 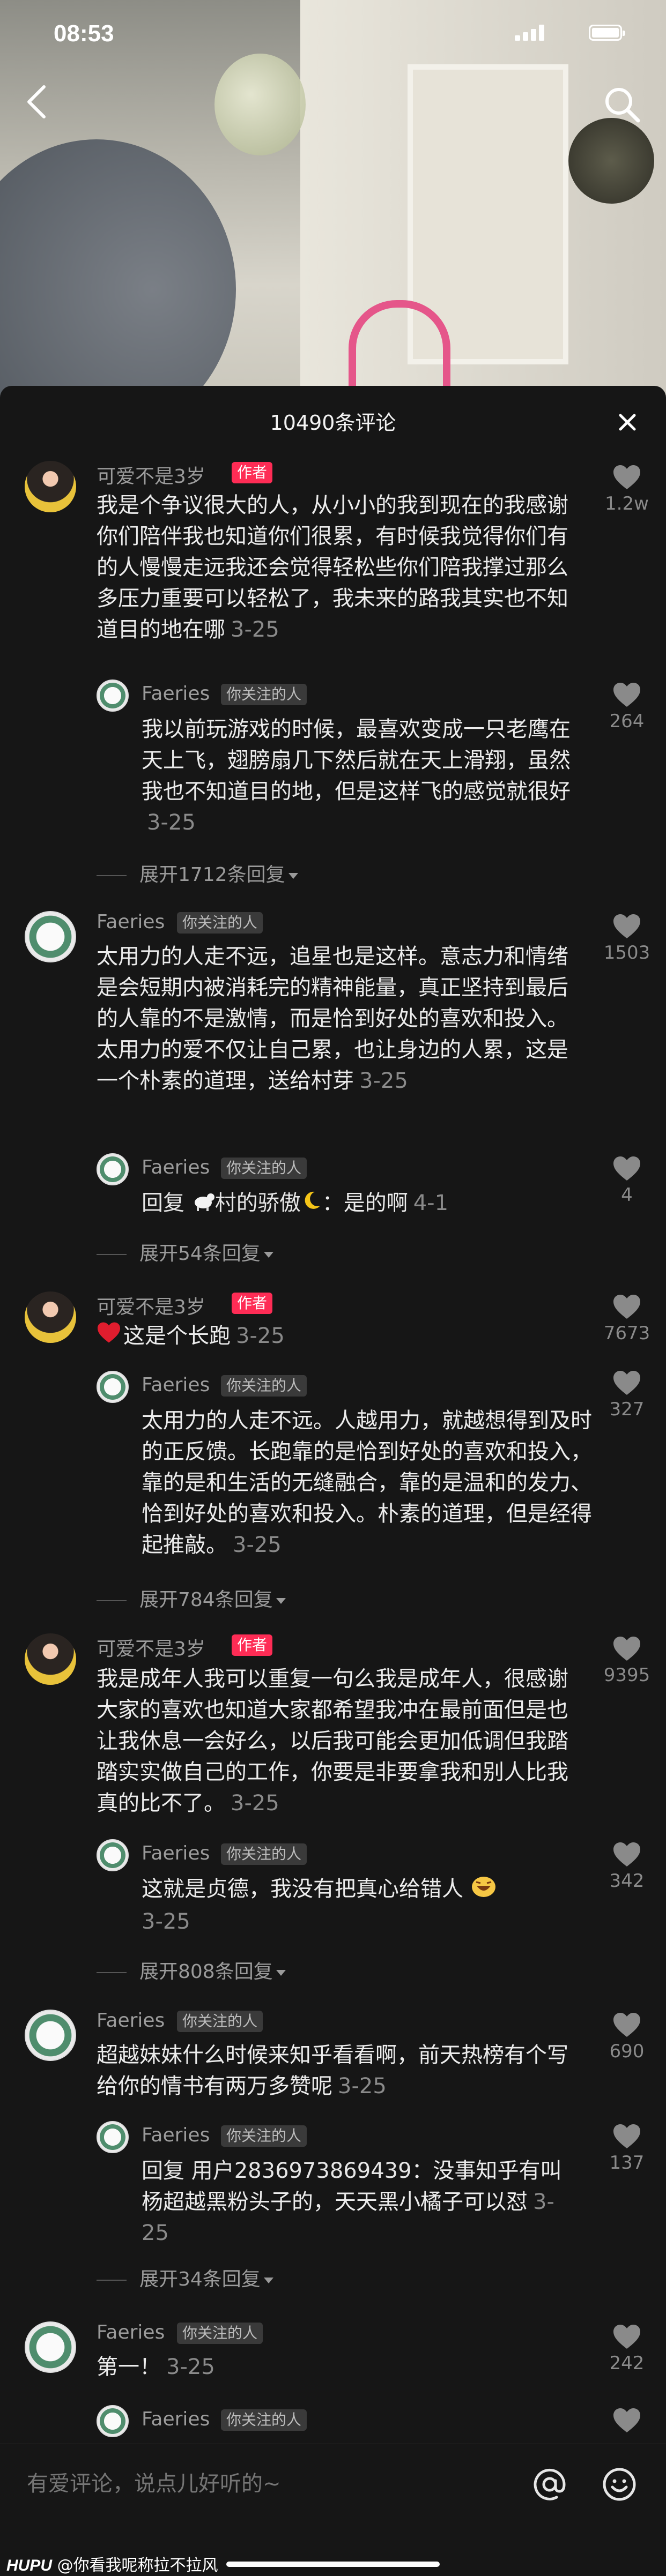 I want to click on comment-count-title: 10490条评论, so click(x=333, y=423).